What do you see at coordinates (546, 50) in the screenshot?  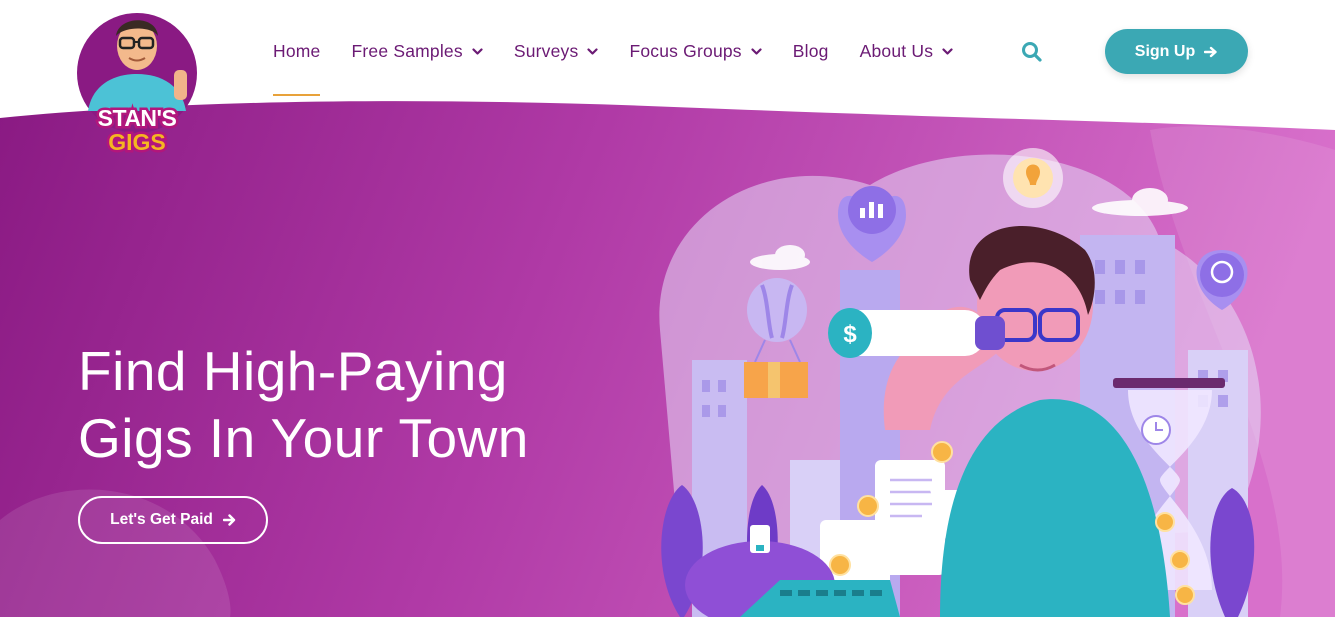 I see `nav-item-label: Surveys` at bounding box center [546, 50].